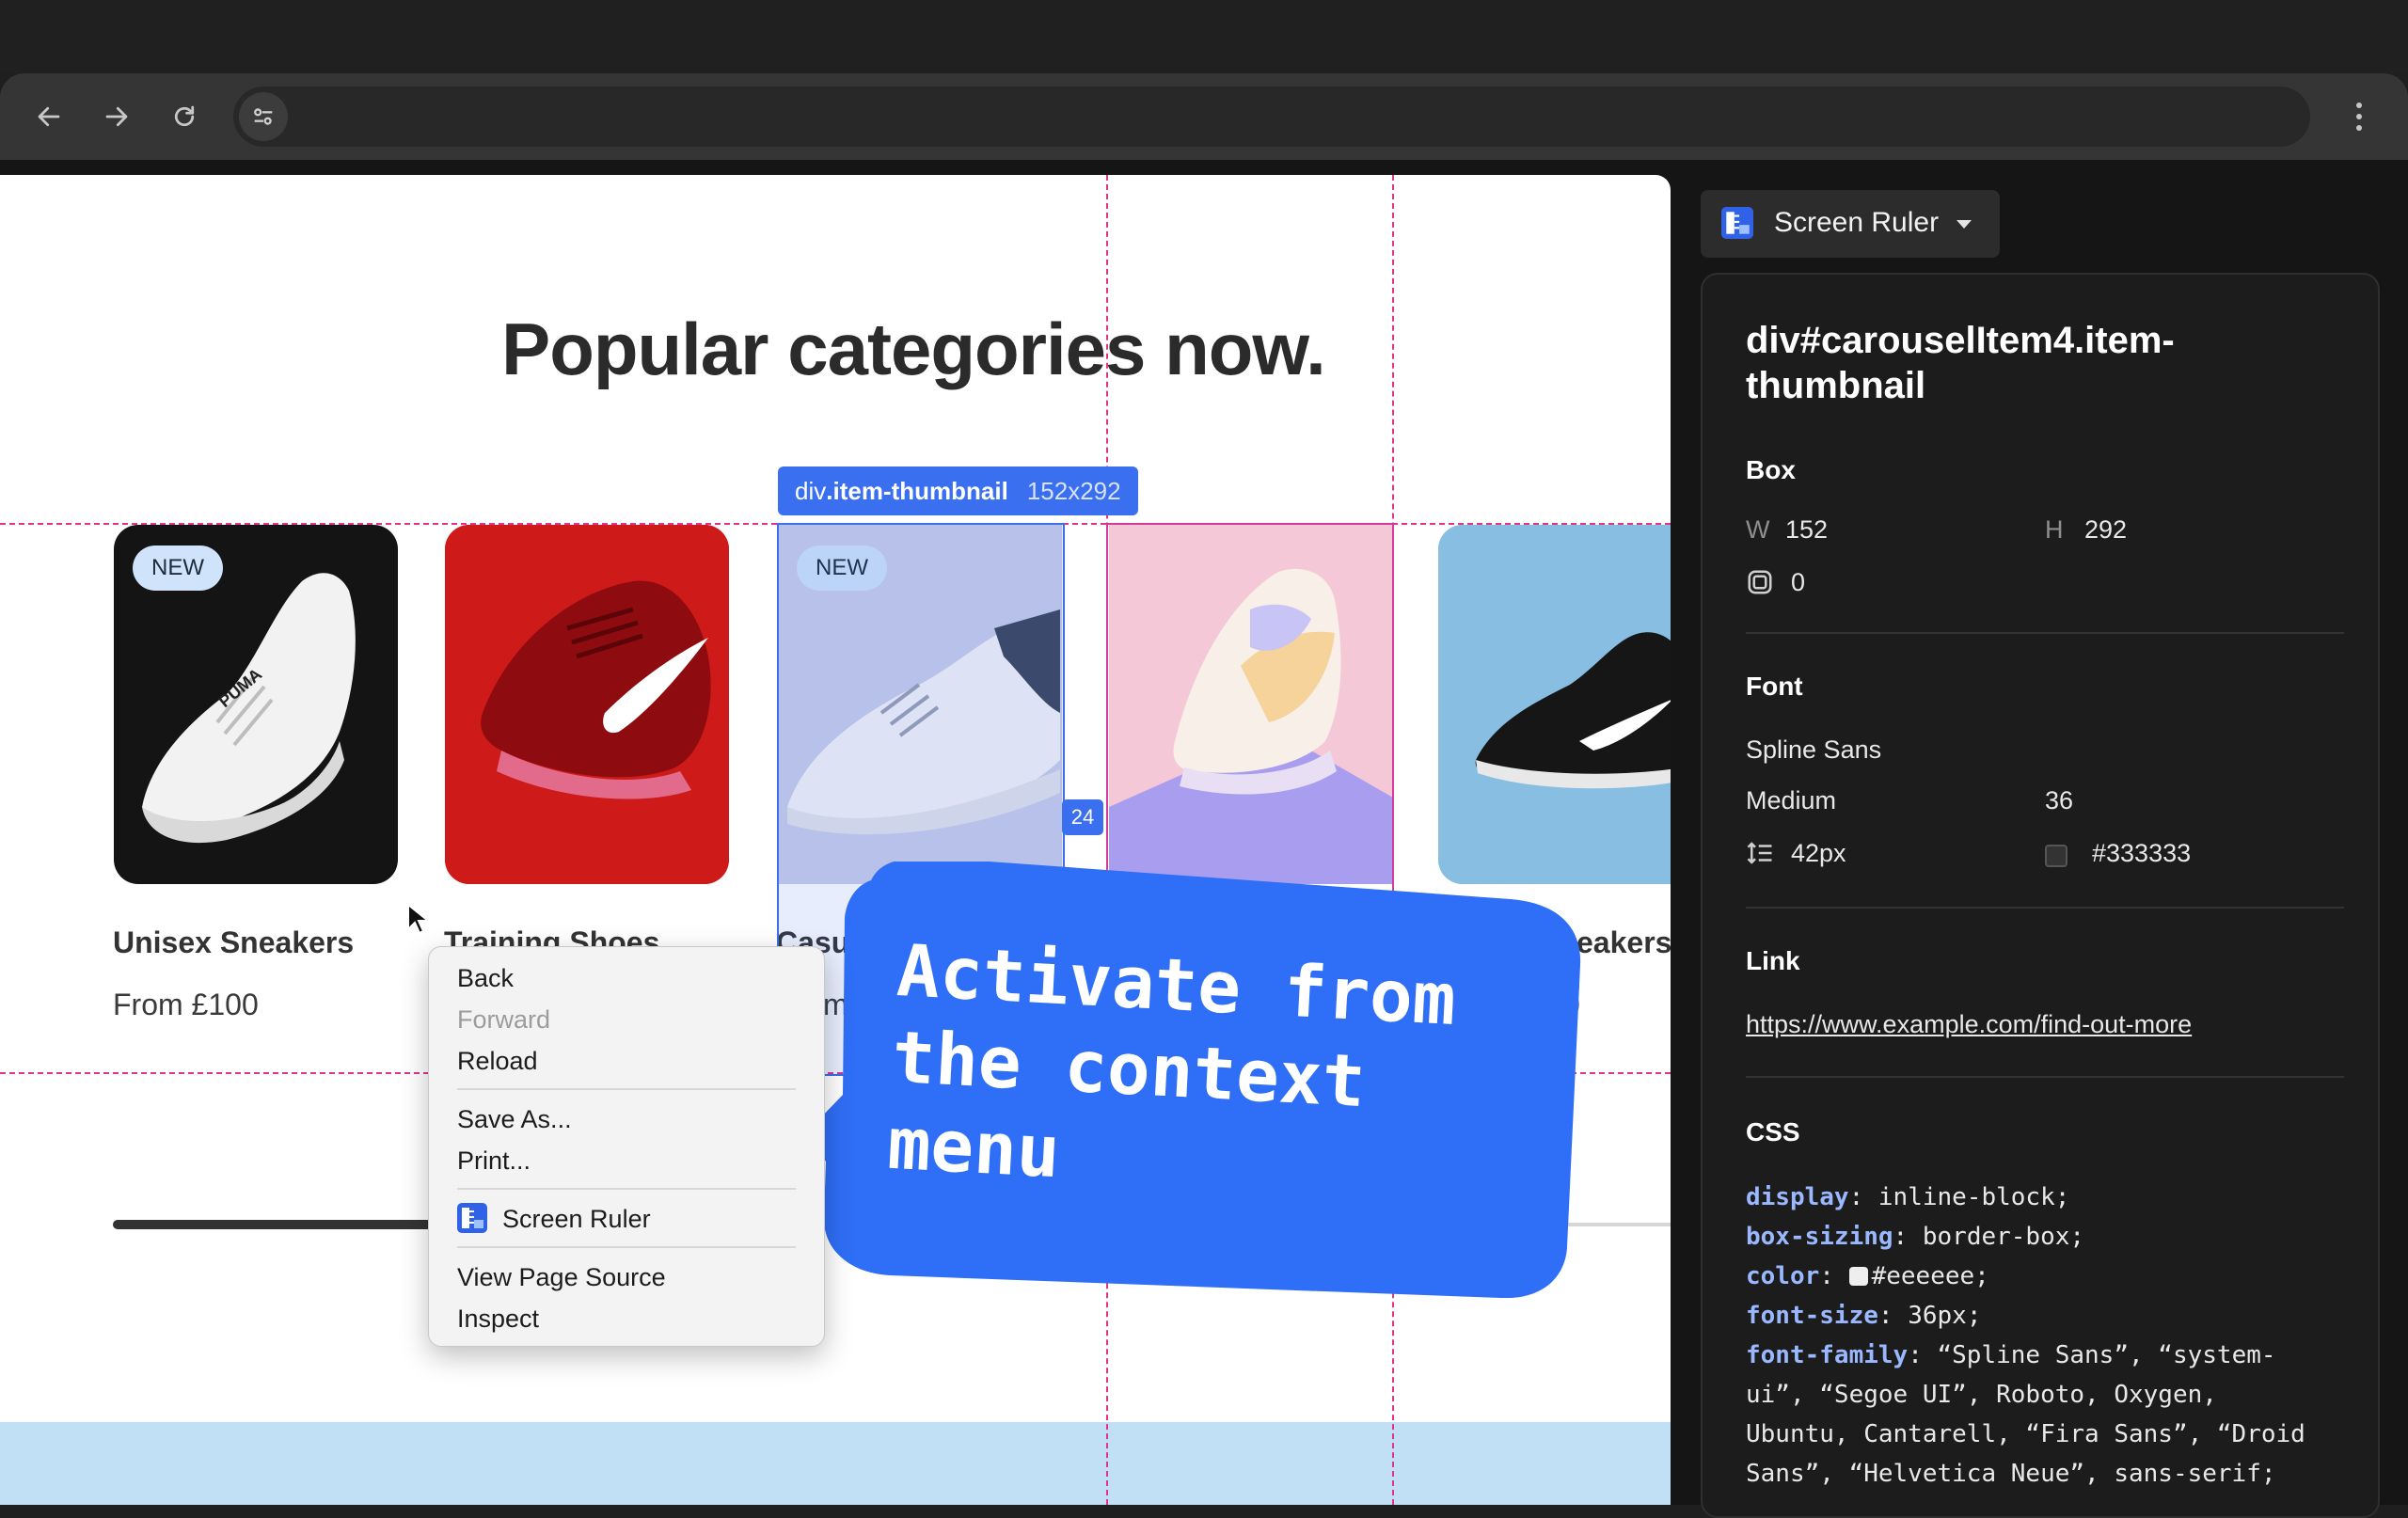 This screenshot has width=2408, height=1518. I want to click on carousel-scroll-thumb, so click(283, 1225).